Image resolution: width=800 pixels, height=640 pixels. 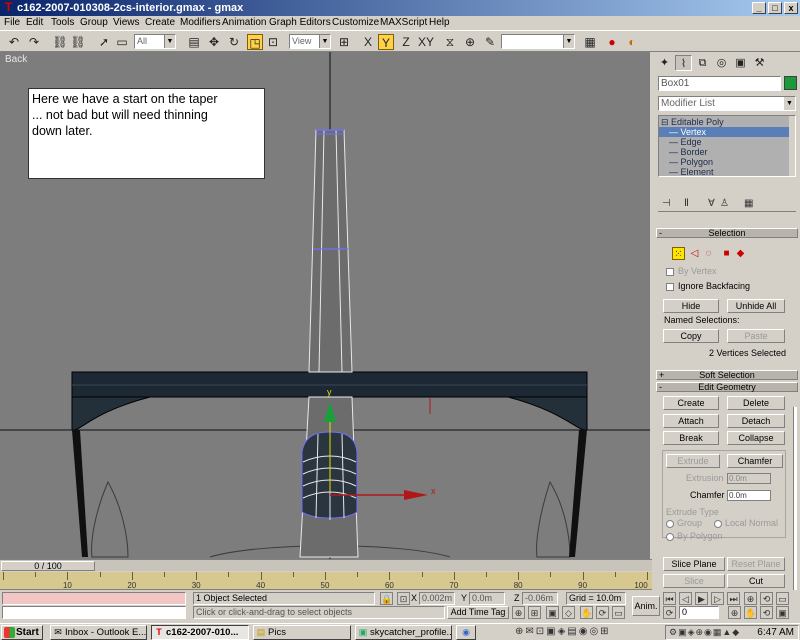 I want to click on menu-views: Views, so click(x=126, y=23).